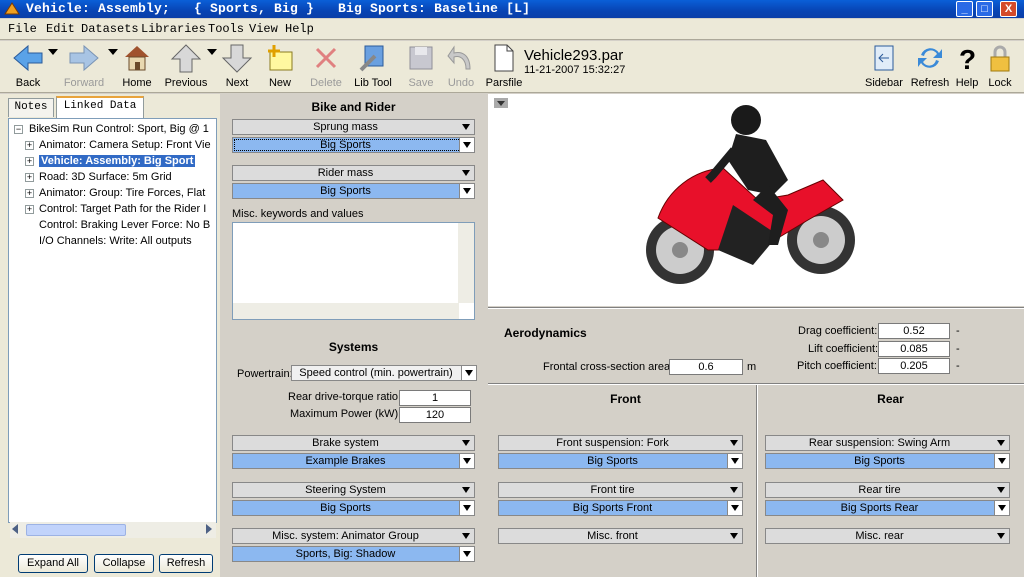  Describe the element at coordinates (186, 563) in the screenshot. I see `refresh-tree-button: Refresh` at that location.